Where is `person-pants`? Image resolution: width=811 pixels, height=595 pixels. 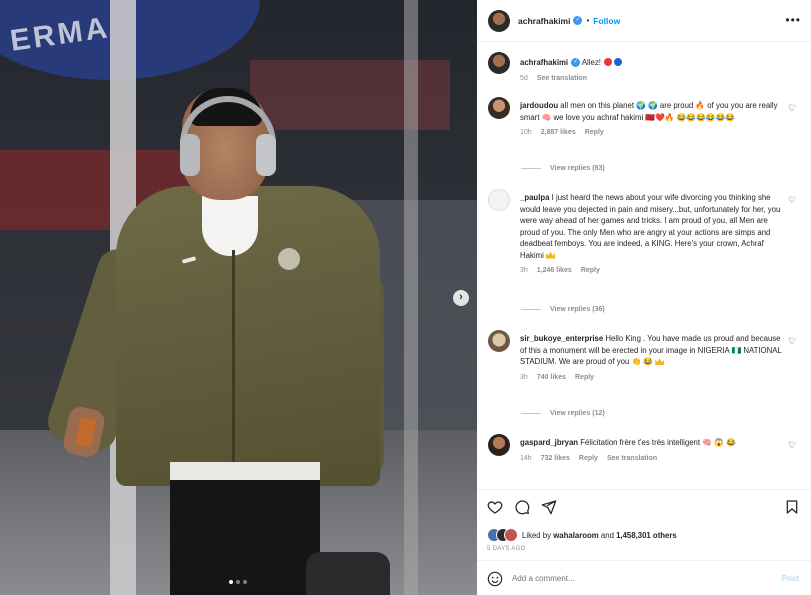
person-pants is located at coordinates (245, 537).